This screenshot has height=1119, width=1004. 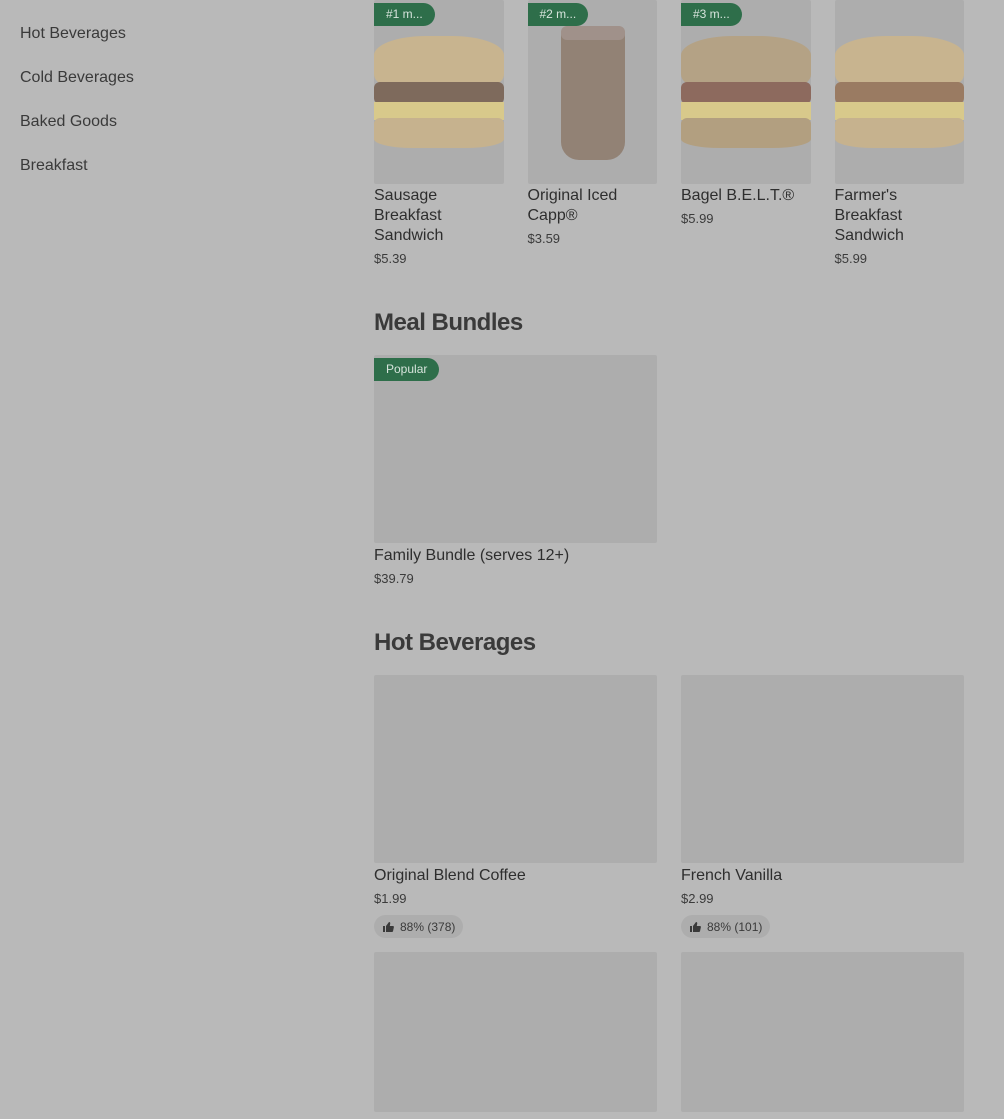 What do you see at coordinates (390, 898) in the screenshot?
I see `item-price: $1.99` at bounding box center [390, 898].